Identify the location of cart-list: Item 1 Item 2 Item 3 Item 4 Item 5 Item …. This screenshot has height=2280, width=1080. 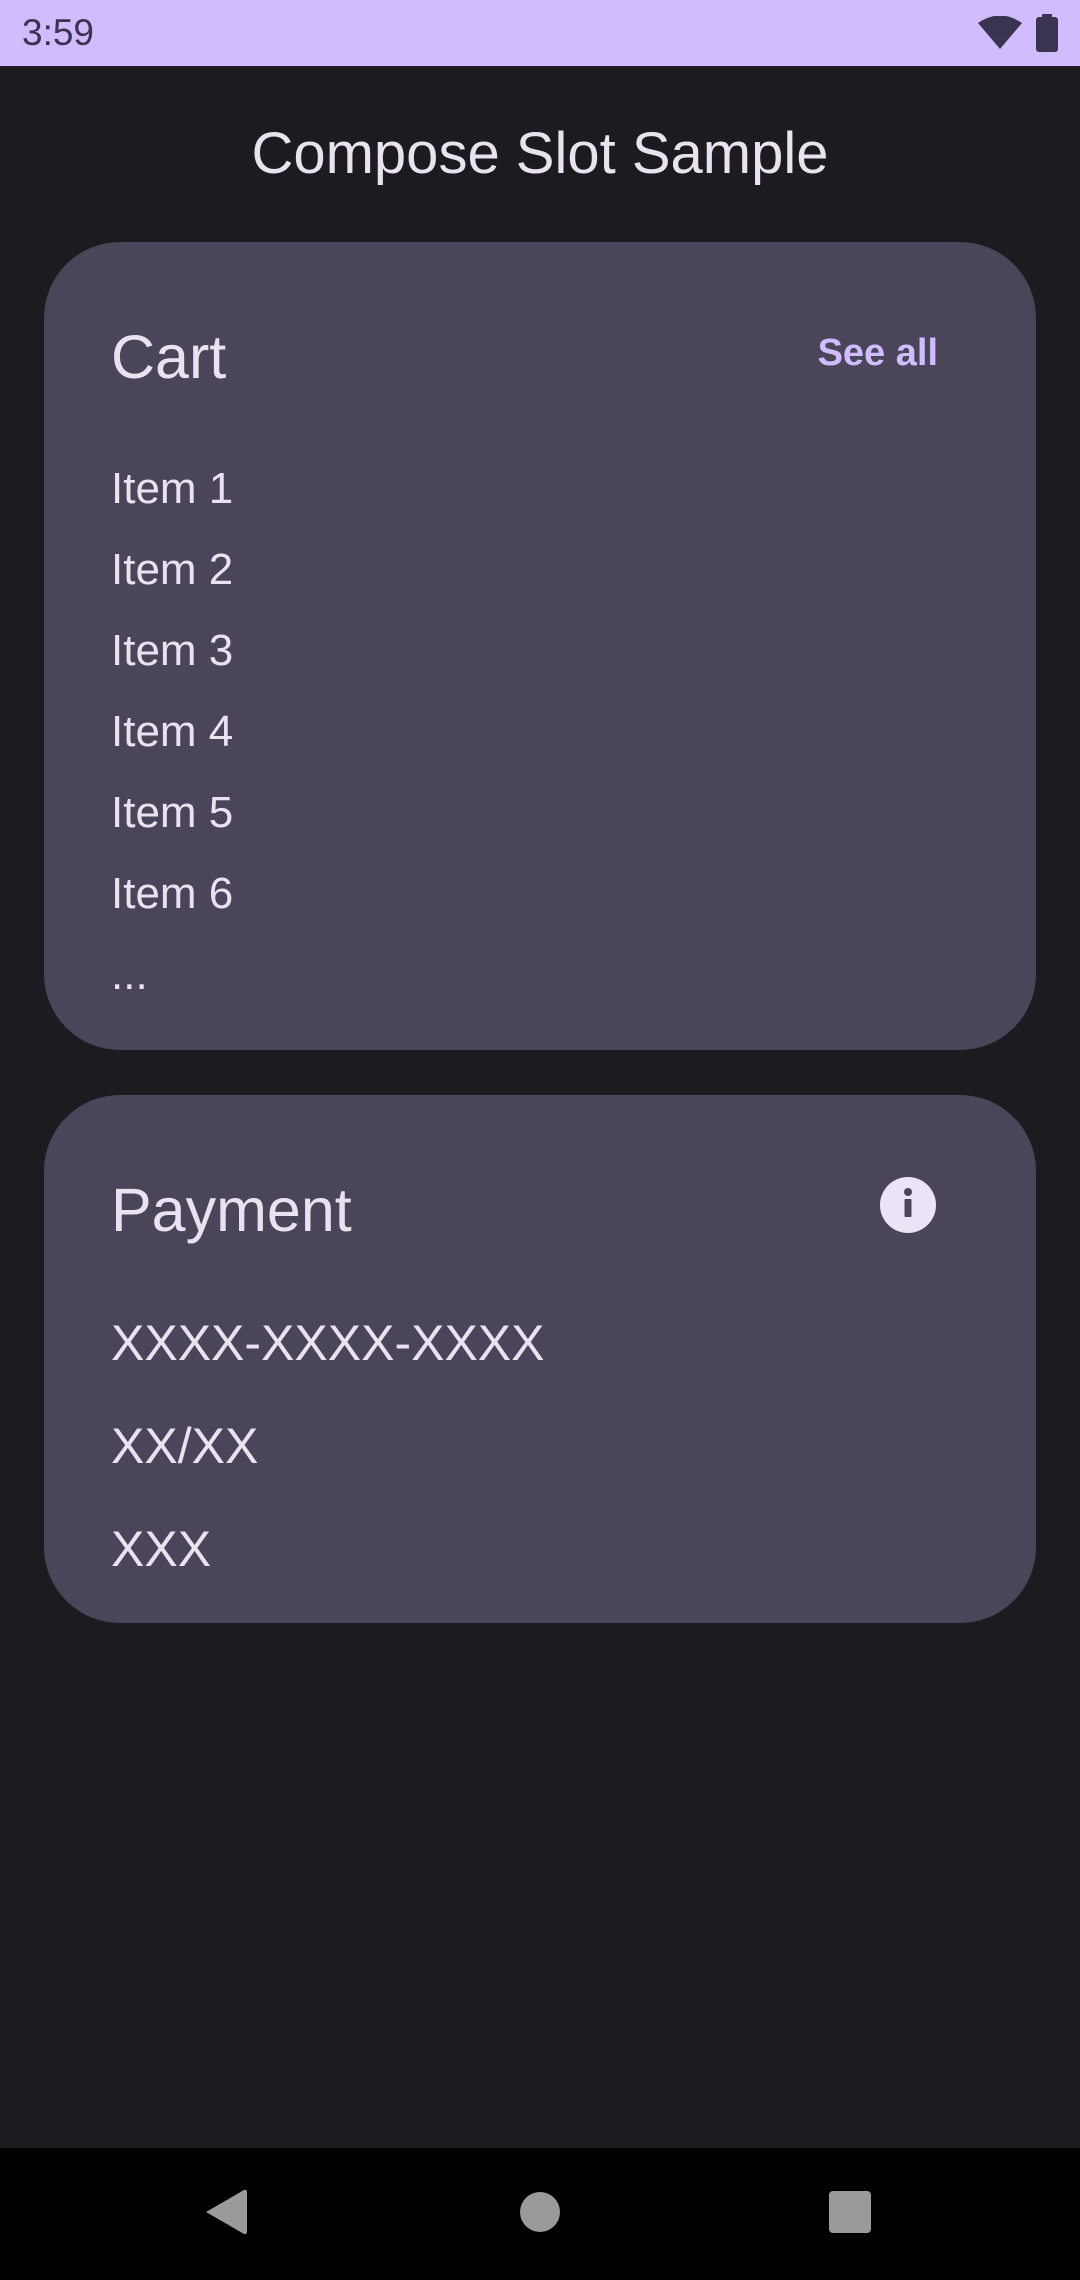
(172, 747).